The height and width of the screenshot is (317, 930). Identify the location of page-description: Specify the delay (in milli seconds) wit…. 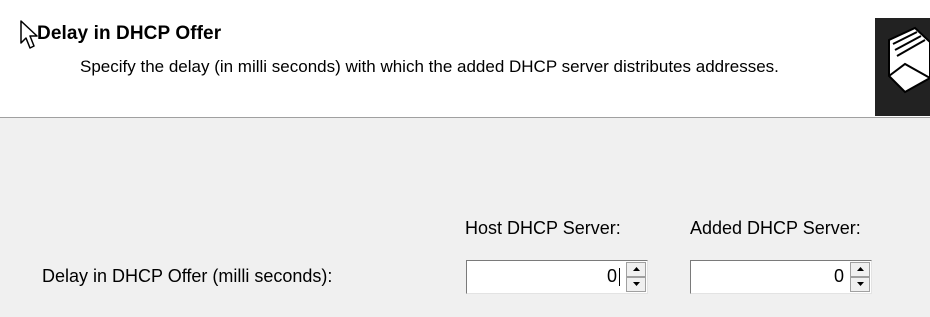
(429, 66).